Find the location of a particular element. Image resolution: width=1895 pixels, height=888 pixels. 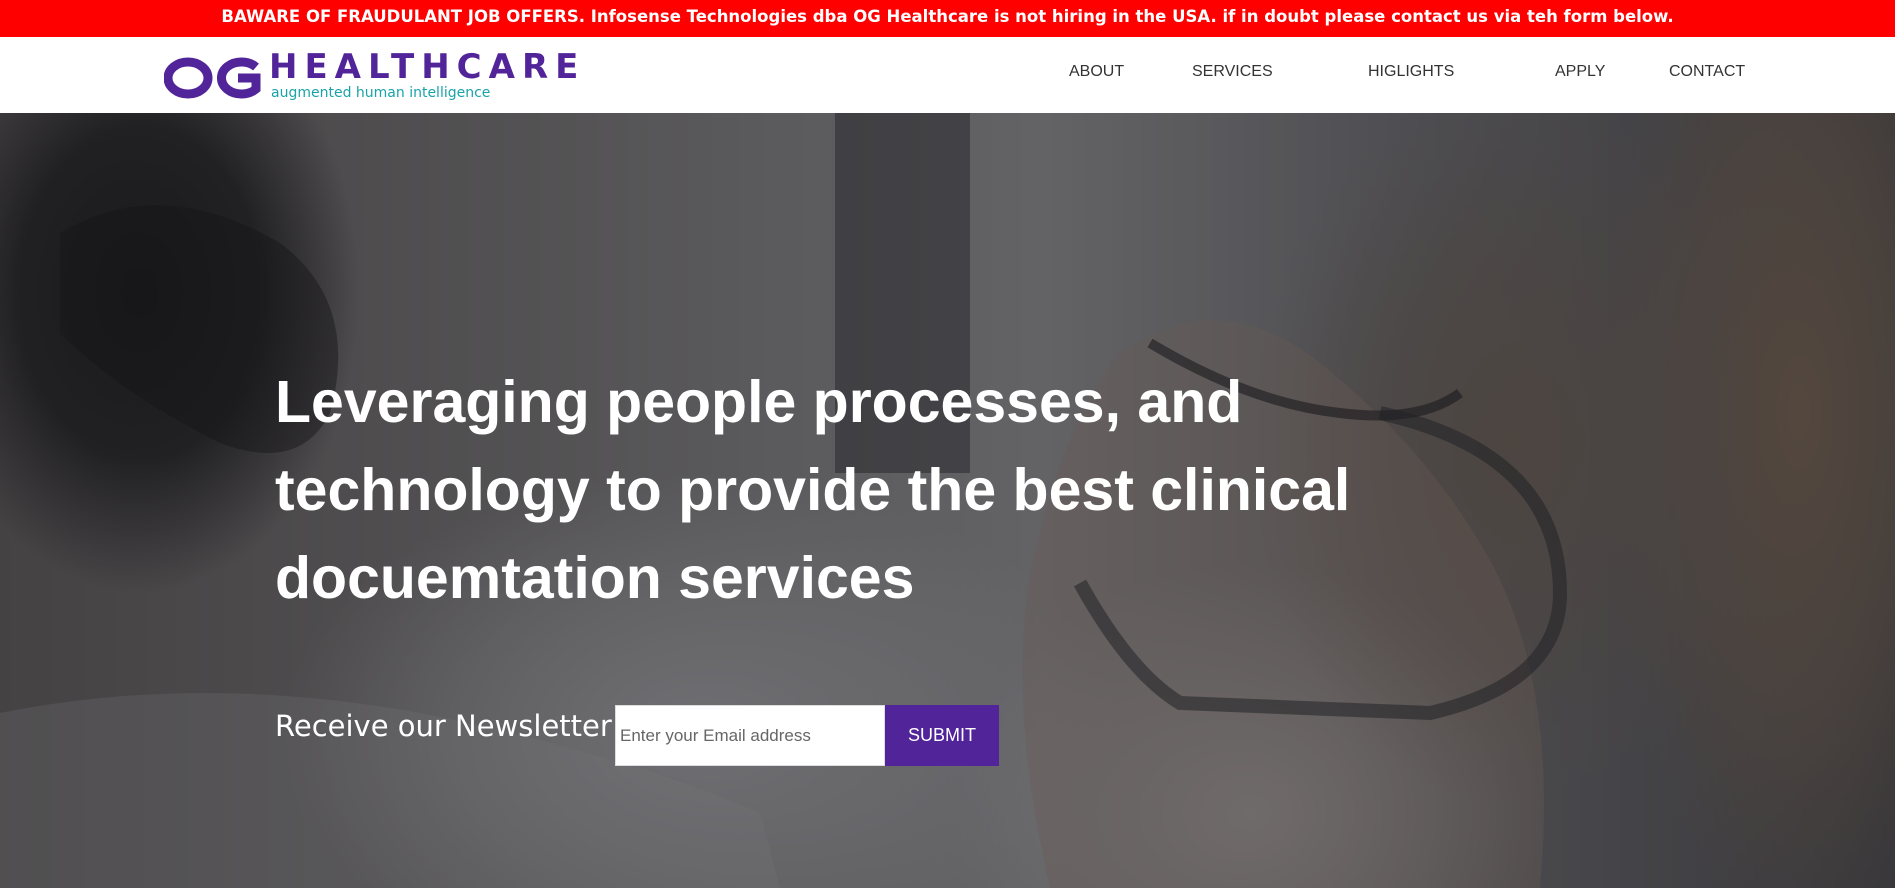

nav-highlights: HIGLIGHTS is located at coordinates (1411, 72).